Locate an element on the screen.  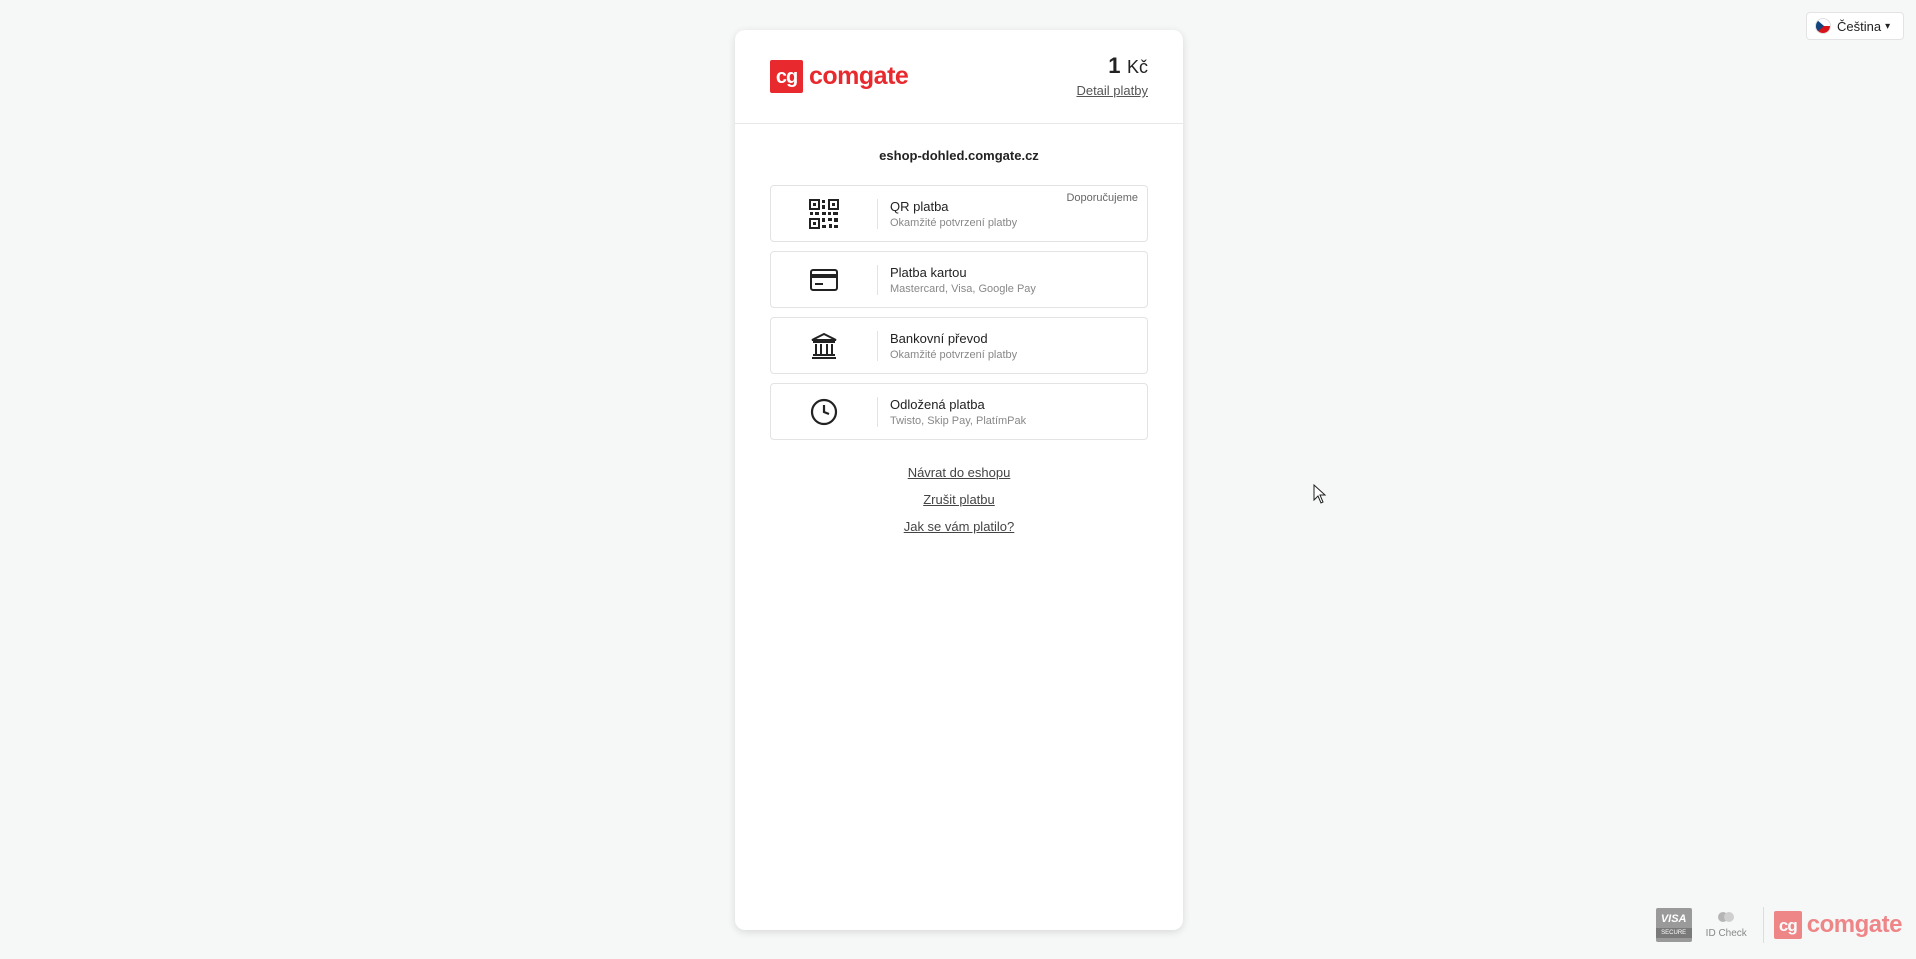
back-to-shop-link: Návrat do eshopu is located at coordinates (959, 472).